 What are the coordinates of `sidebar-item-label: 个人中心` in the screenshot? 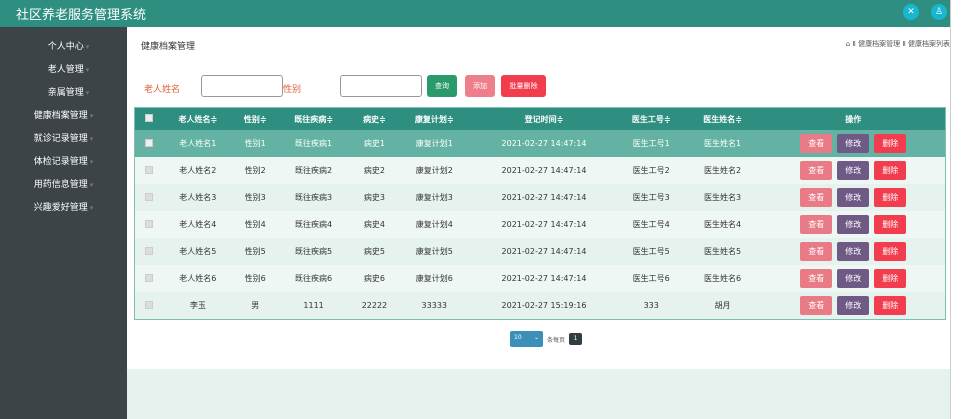 It's located at (65, 47).